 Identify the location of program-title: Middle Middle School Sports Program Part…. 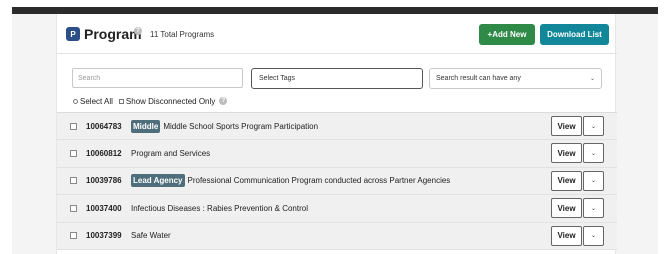
(225, 126).